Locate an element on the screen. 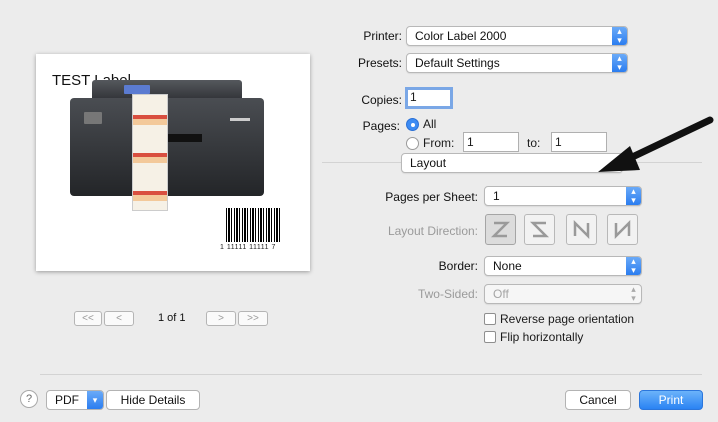  pages-all-label: All is located at coordinates (430, 124).